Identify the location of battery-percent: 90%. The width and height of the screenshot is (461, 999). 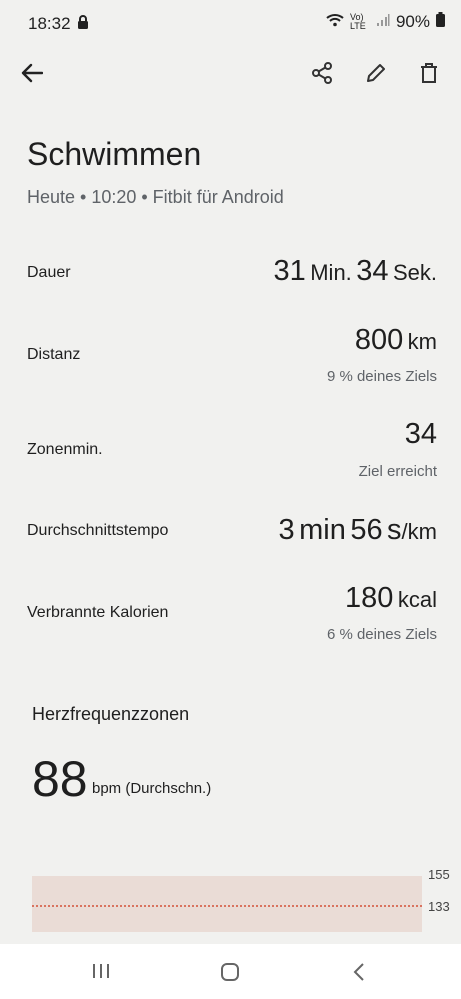
(412, 21).